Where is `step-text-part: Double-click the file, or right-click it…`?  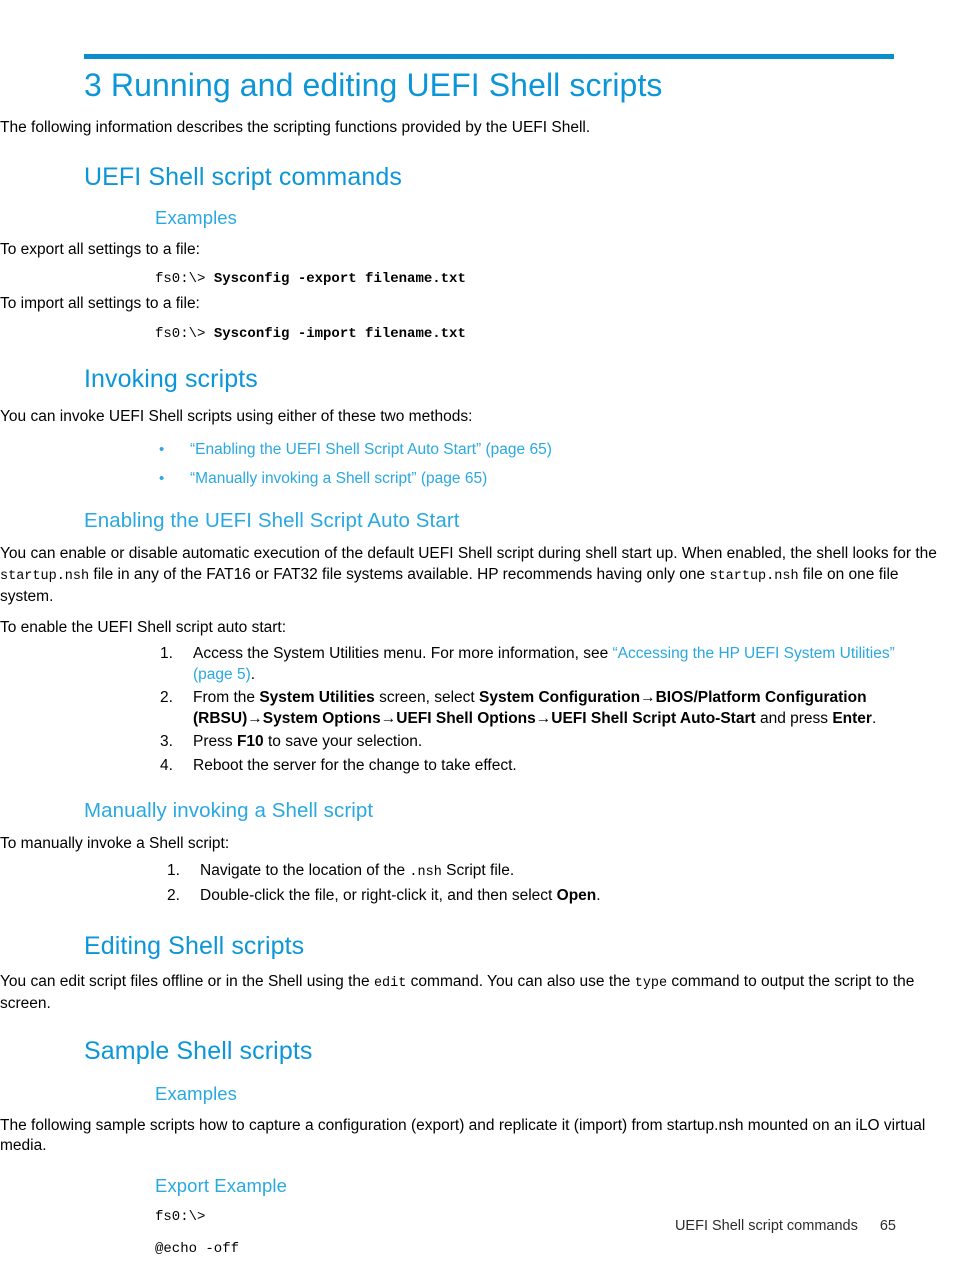 step-text-part: Double-click the file, or right-click it… is located at coordinates (378, 895).